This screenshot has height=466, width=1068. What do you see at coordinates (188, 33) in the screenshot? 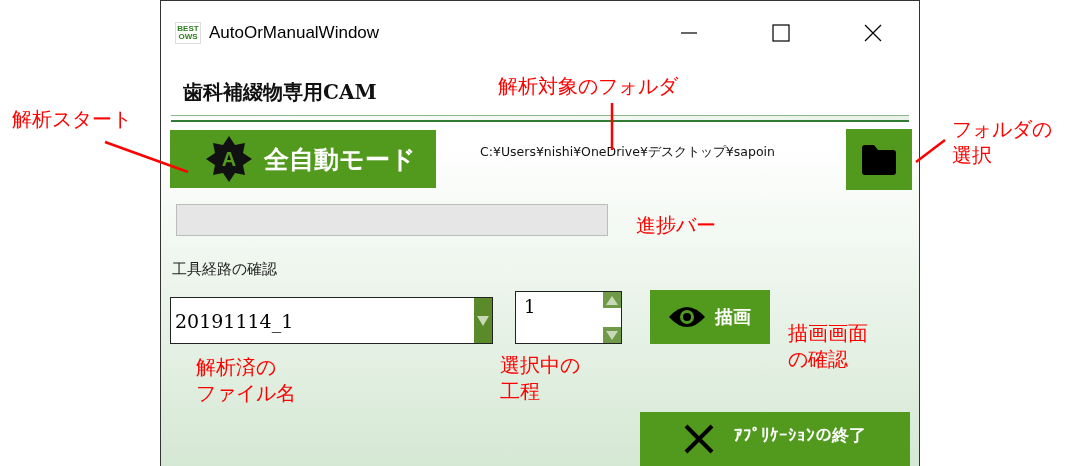
I see `app-logo: BEST OWS` at bounding box center [188, 33].